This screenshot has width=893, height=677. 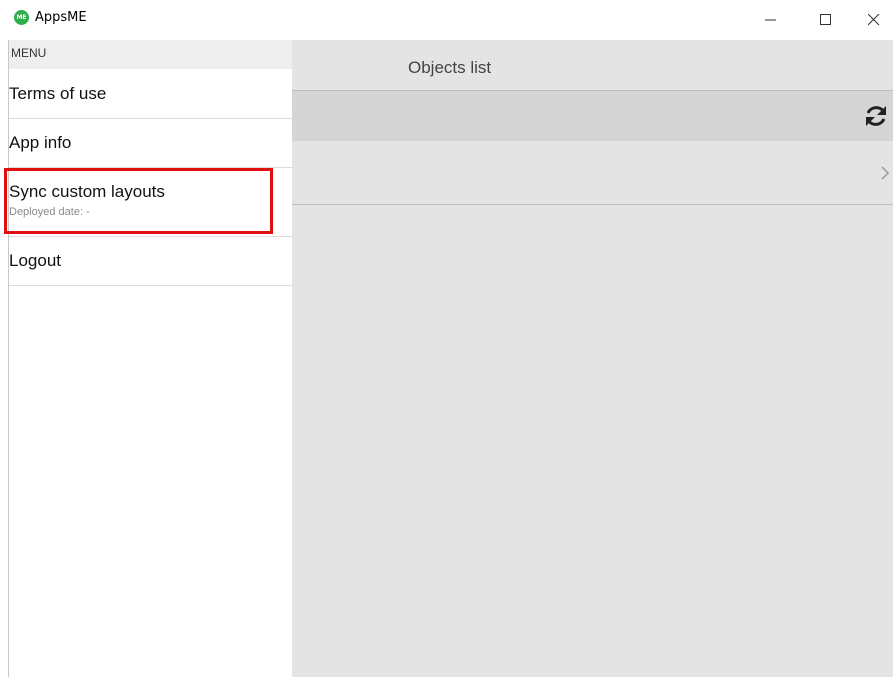 What do you see at coordinates (150, 261) in the screenshot?
I see `menu-item-logout: Logout` at bounding box center [150, 261].